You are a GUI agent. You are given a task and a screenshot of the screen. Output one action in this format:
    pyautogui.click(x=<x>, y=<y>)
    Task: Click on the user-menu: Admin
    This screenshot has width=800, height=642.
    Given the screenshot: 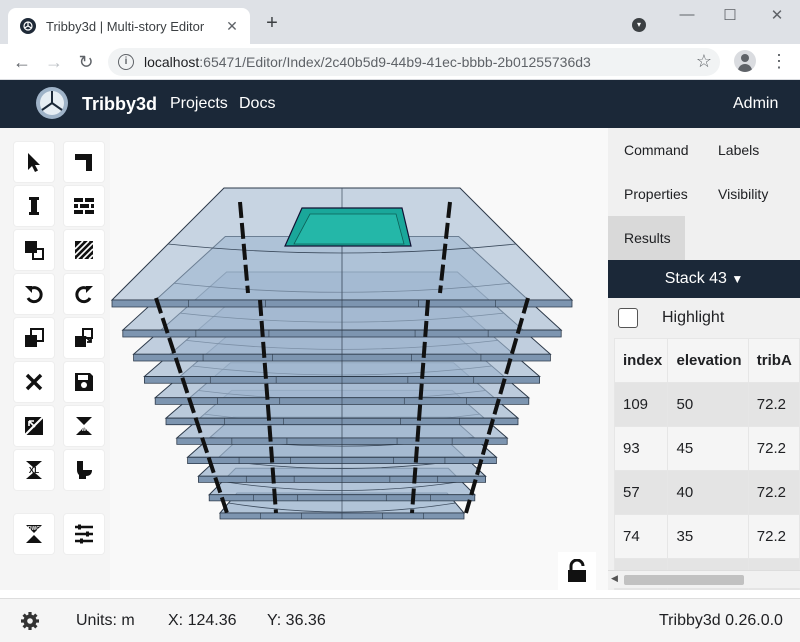 What is the action you would take?
    pyautogui.click(x=755, y=104)
    